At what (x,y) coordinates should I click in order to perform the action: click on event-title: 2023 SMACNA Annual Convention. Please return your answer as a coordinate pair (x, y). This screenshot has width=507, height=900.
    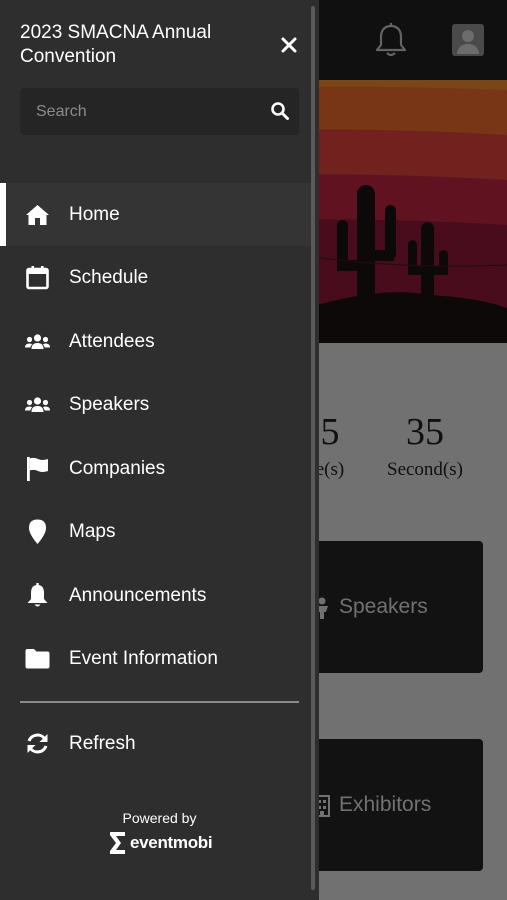
    Looking at the image, I should click on (116, 44).